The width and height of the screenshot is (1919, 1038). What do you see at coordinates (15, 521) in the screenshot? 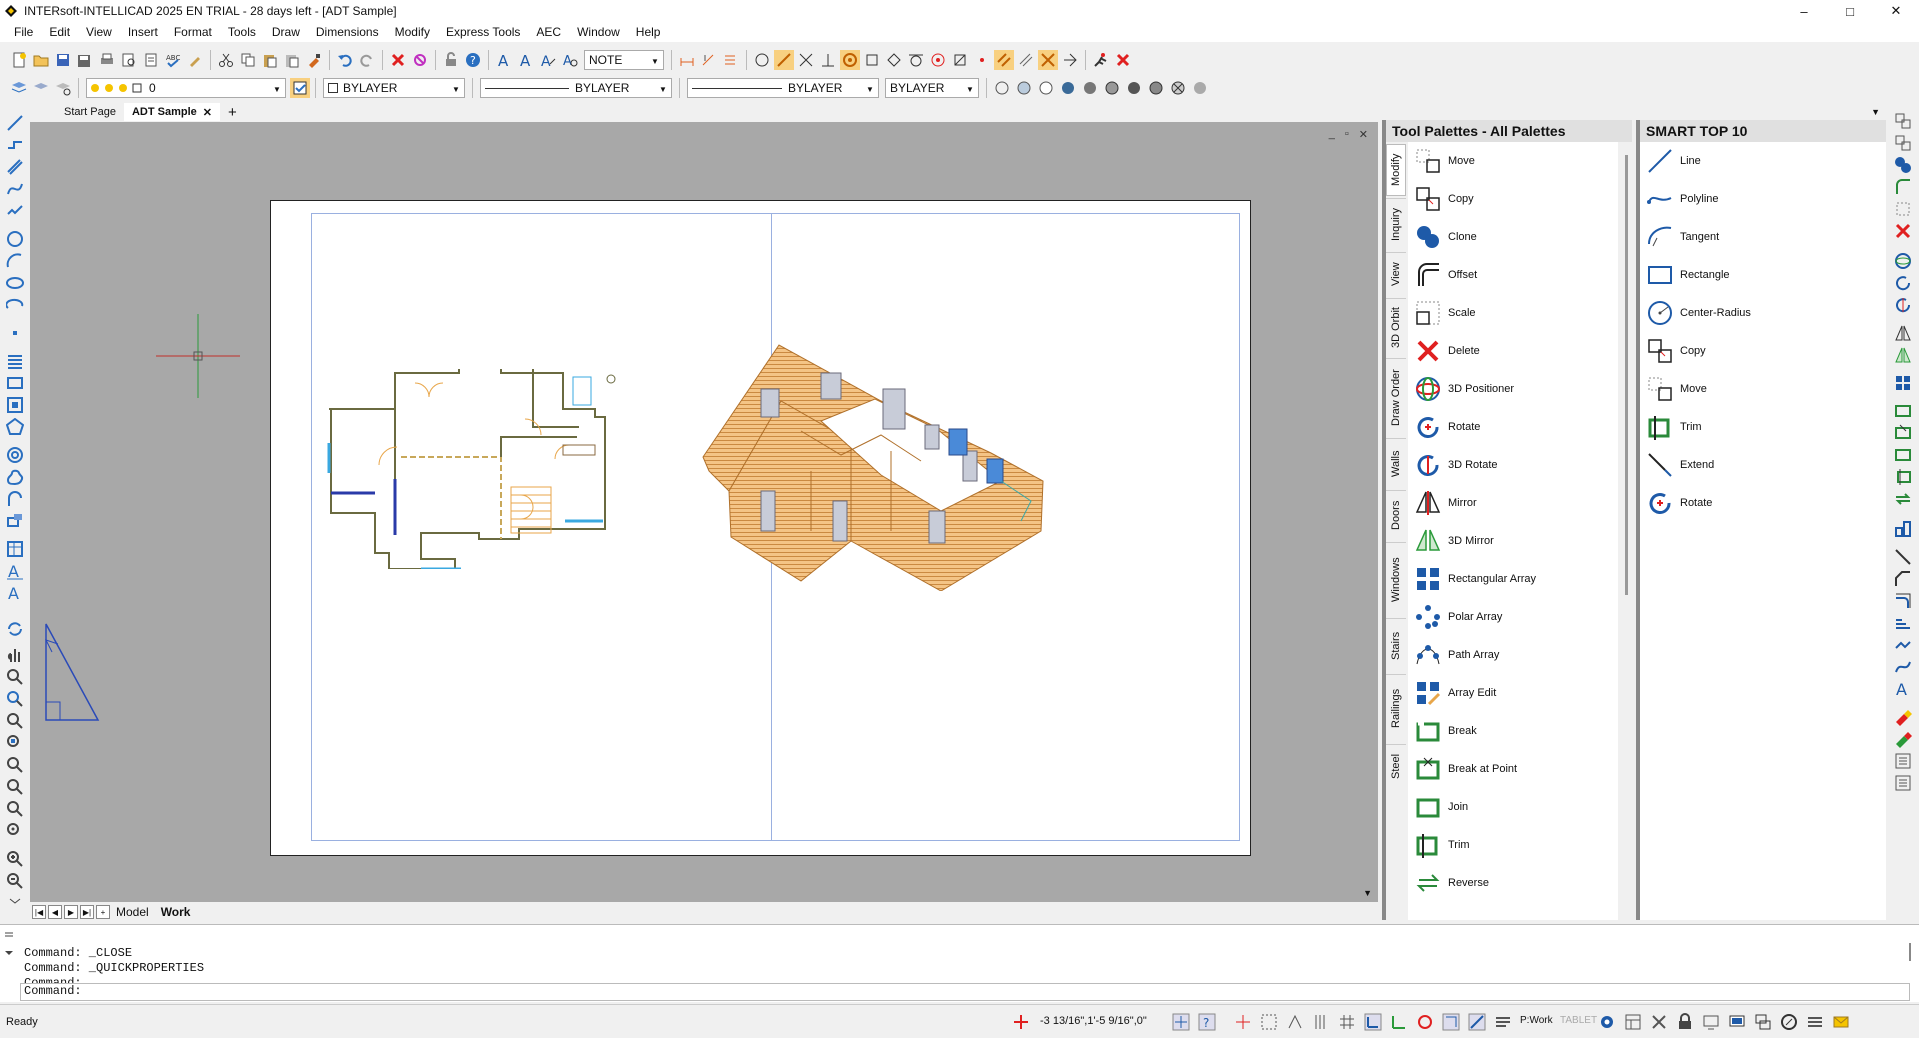
I see `block-icon` at bounding box center [15, 521].